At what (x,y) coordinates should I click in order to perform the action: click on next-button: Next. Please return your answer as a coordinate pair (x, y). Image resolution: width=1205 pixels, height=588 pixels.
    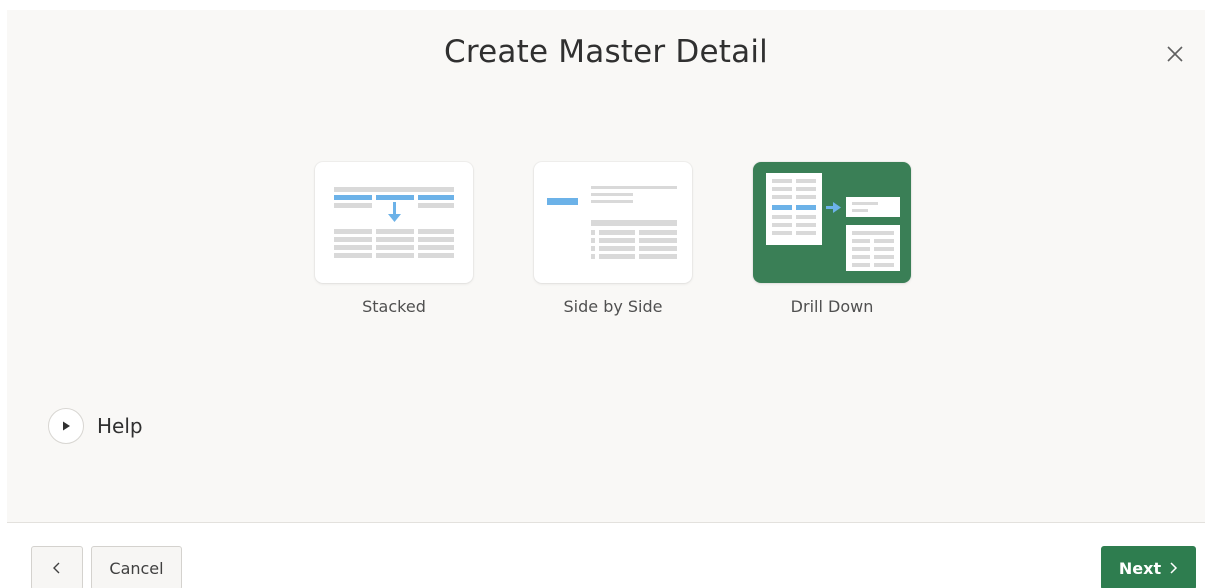
    Looking at the image, I should click on (1148, 567).